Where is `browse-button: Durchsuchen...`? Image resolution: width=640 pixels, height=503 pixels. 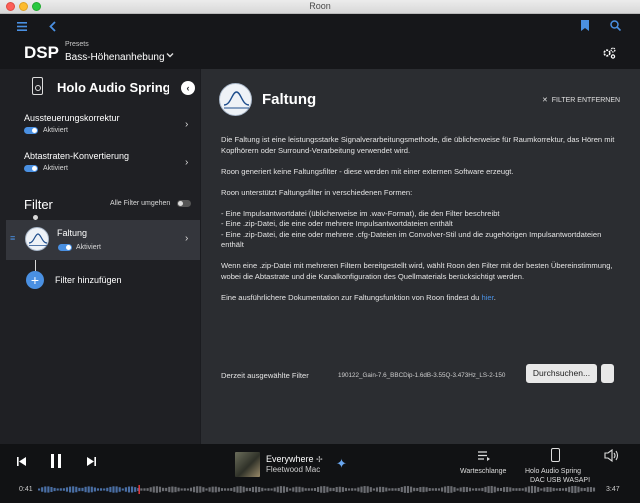 browse-button: Durchsuchen... is located at coordinates (561, 373).